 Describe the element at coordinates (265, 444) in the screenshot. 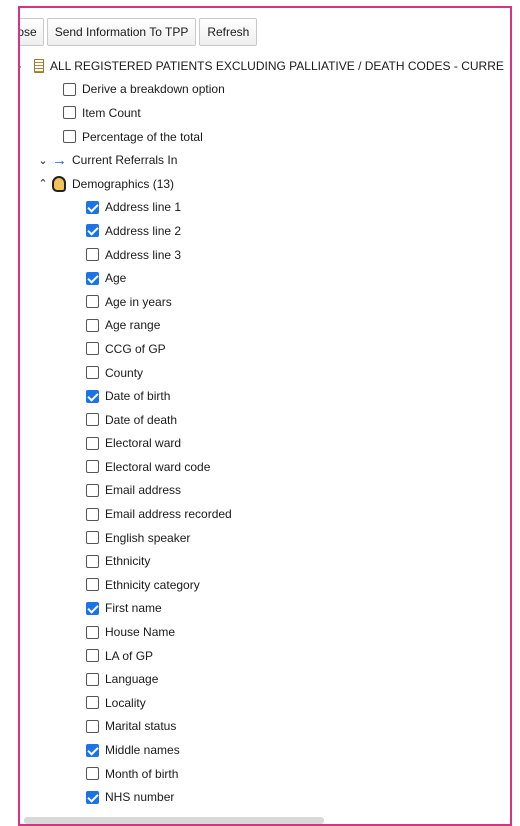

I see `tree-item: Electoral ward` at that location.